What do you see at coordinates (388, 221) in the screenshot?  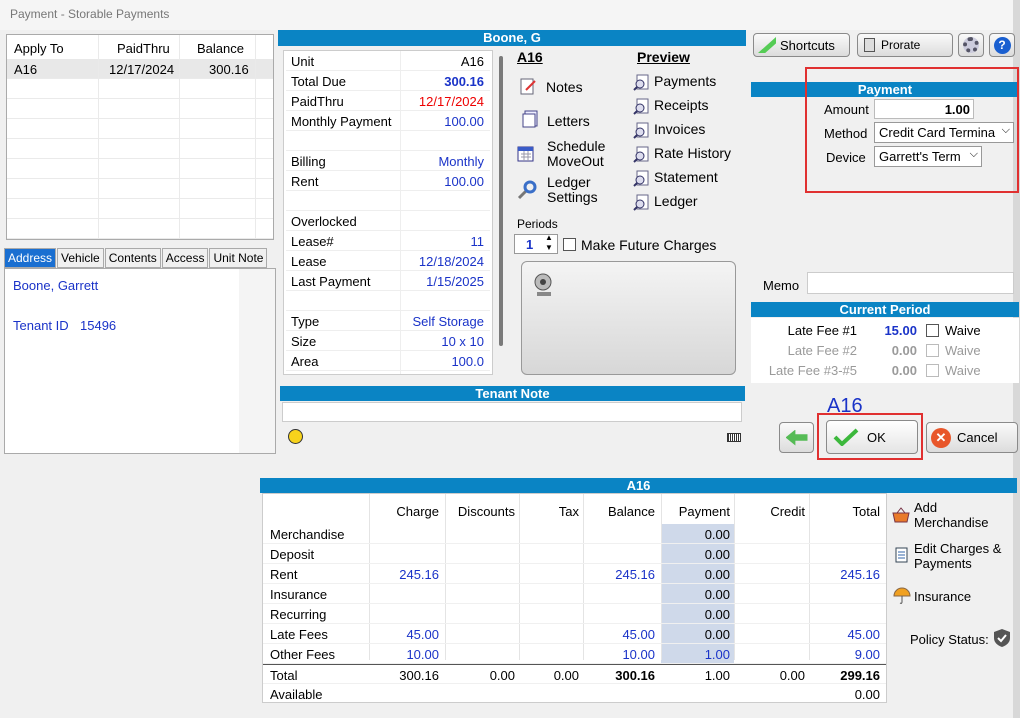 I see `detail-row: Overlocked` at bounding box center [388, 221].